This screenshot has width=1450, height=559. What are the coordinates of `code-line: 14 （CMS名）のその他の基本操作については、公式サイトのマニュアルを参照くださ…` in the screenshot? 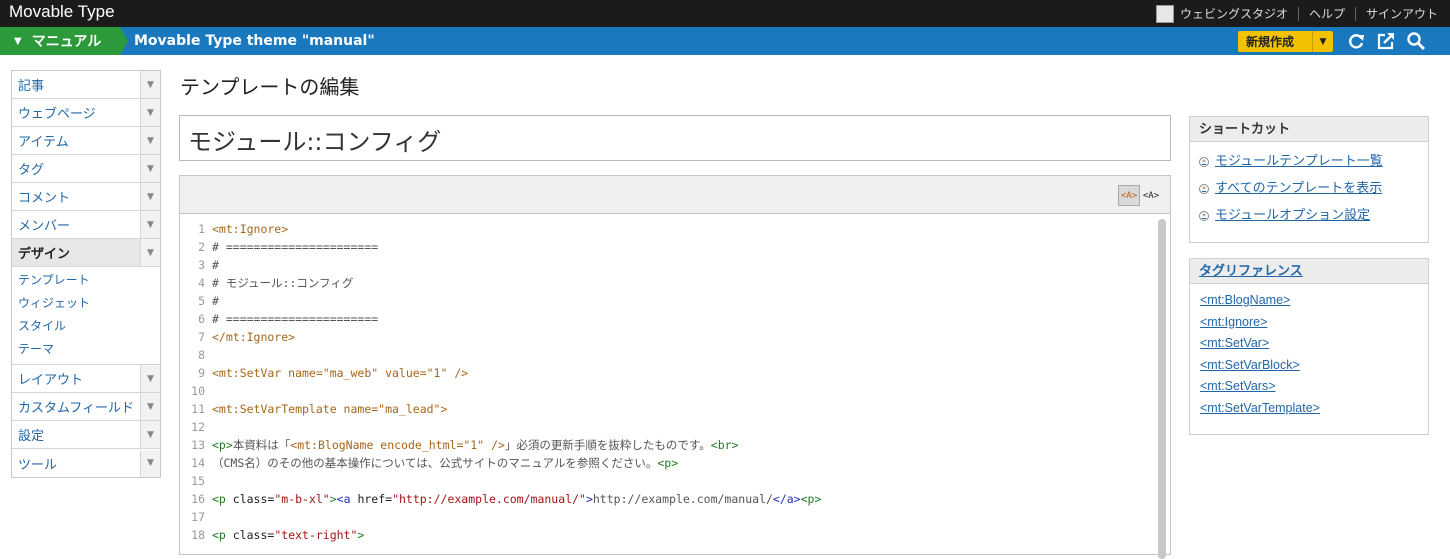 It's located at (429, 463).